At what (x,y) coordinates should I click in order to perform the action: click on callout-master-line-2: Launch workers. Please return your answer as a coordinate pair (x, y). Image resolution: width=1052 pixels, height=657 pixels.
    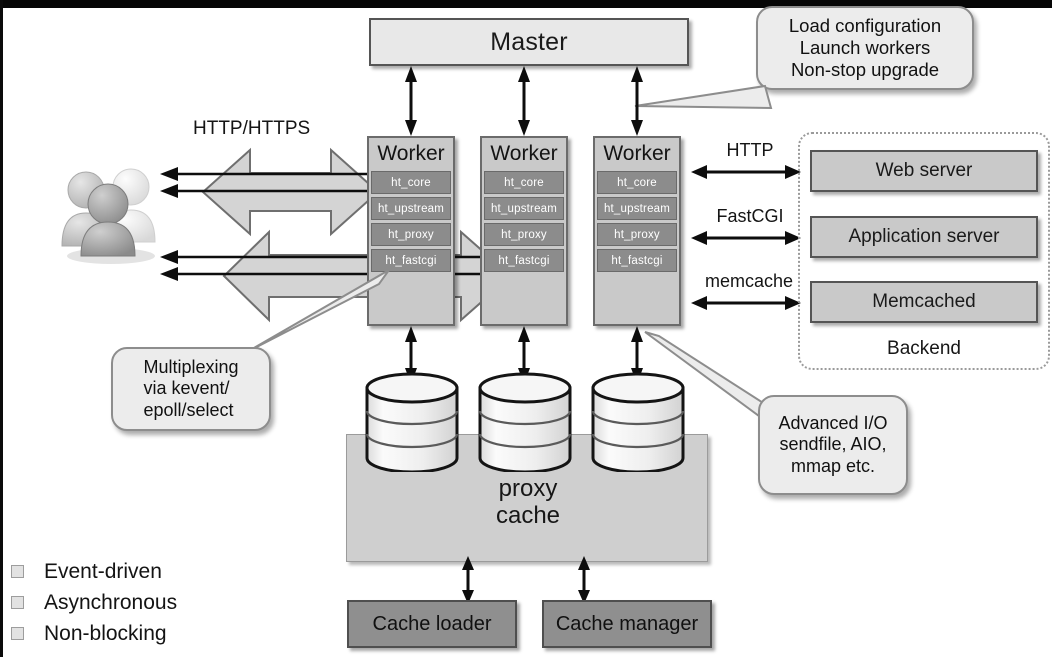
    Looking at the image, I should click on (865, 48).